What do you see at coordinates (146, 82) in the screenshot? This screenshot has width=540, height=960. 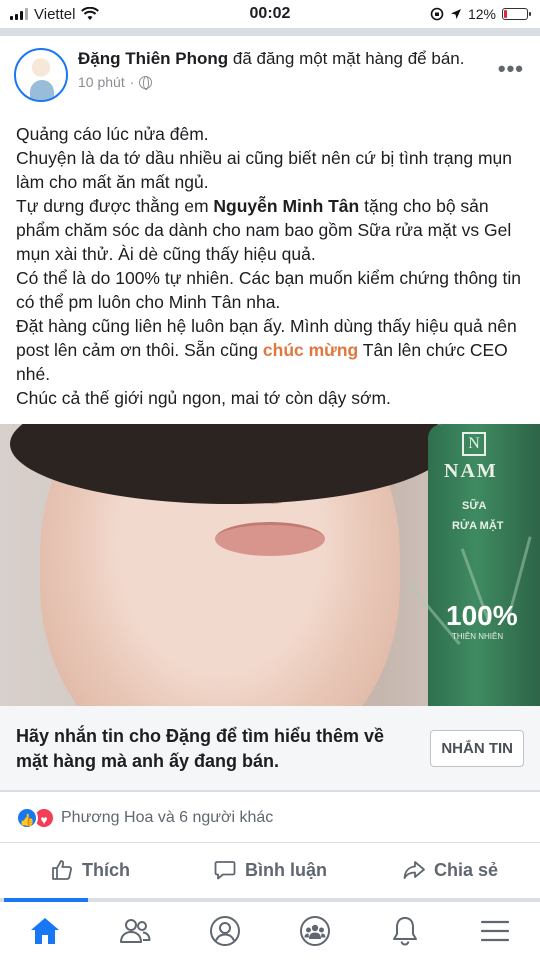 I see `globe-icon` at bounding box center [146, 82].